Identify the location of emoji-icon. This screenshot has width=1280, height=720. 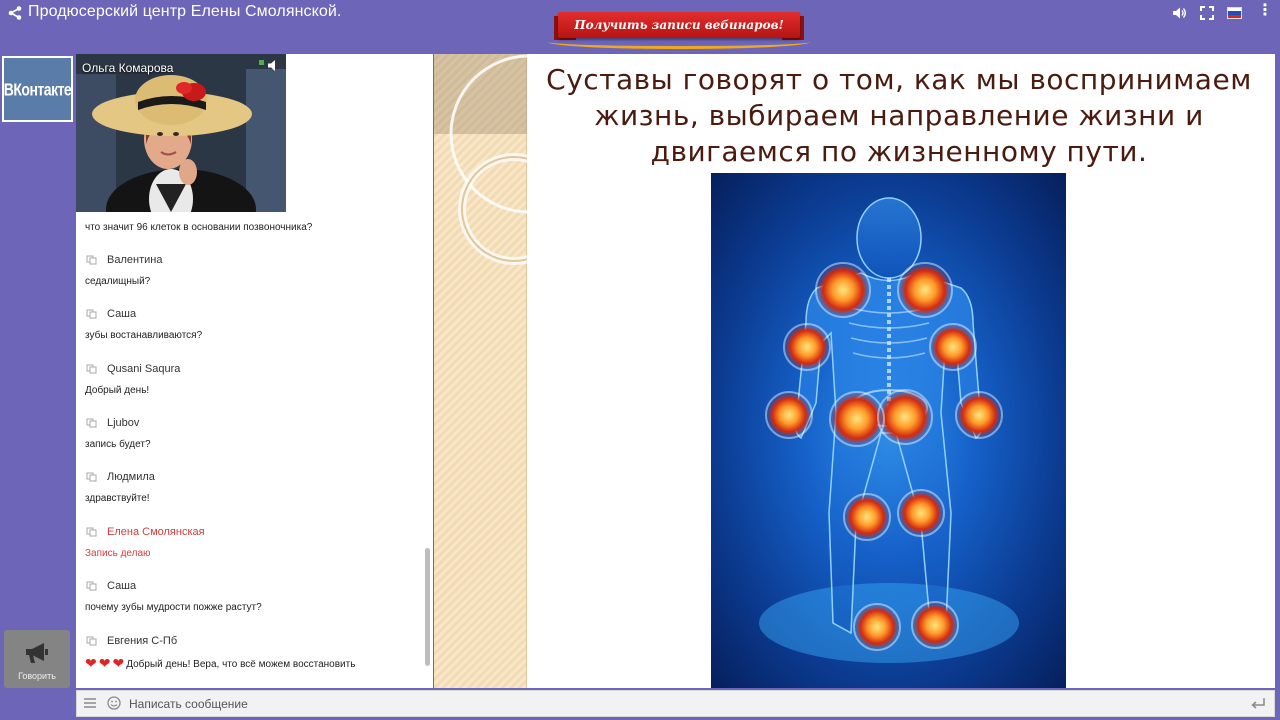
(114, 703).